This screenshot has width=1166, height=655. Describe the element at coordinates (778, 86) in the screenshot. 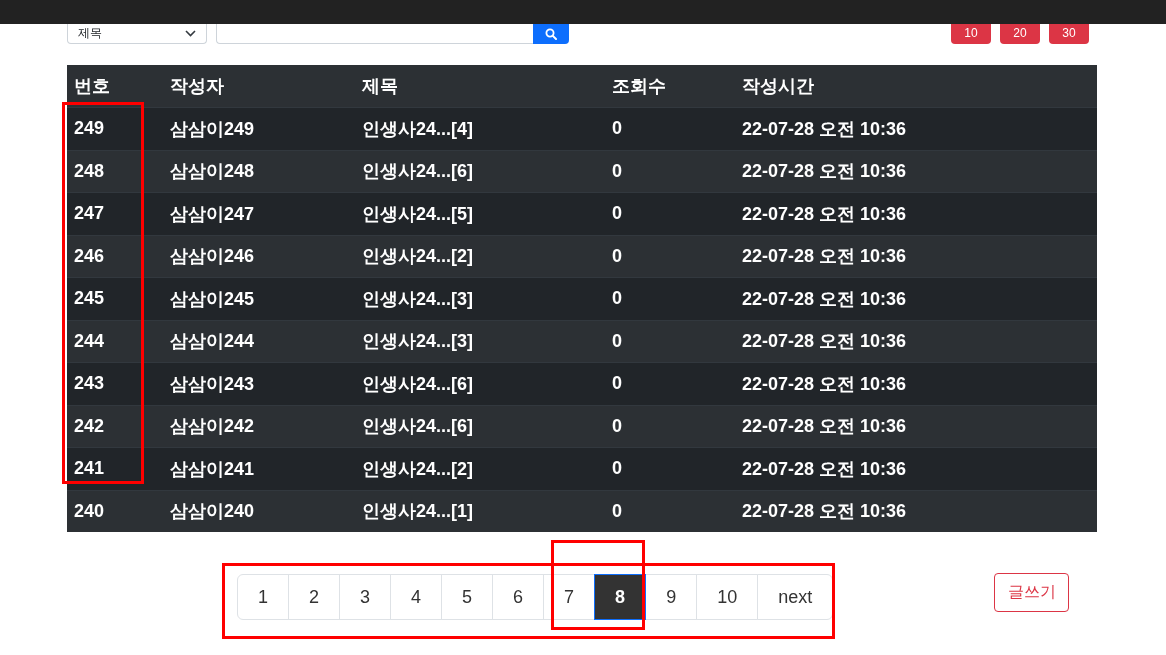

I see `column-header: 작성시간` at that location.